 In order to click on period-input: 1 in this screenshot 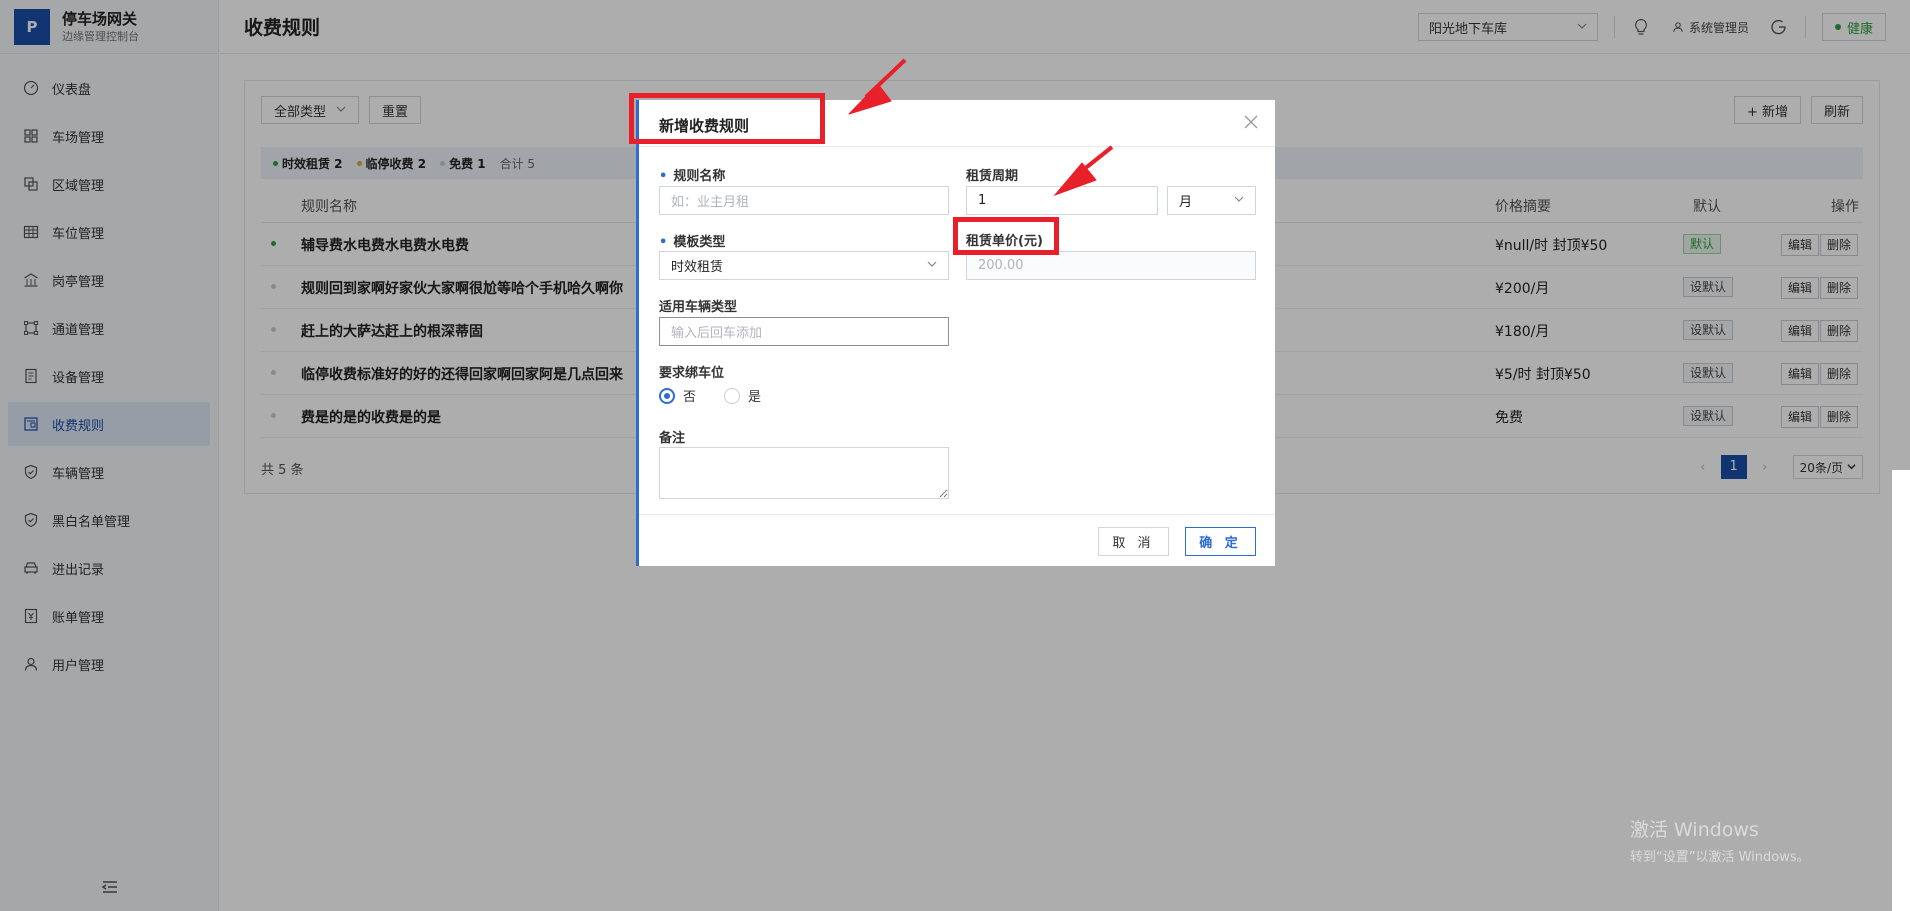, I will do `click(1062, 200)`.